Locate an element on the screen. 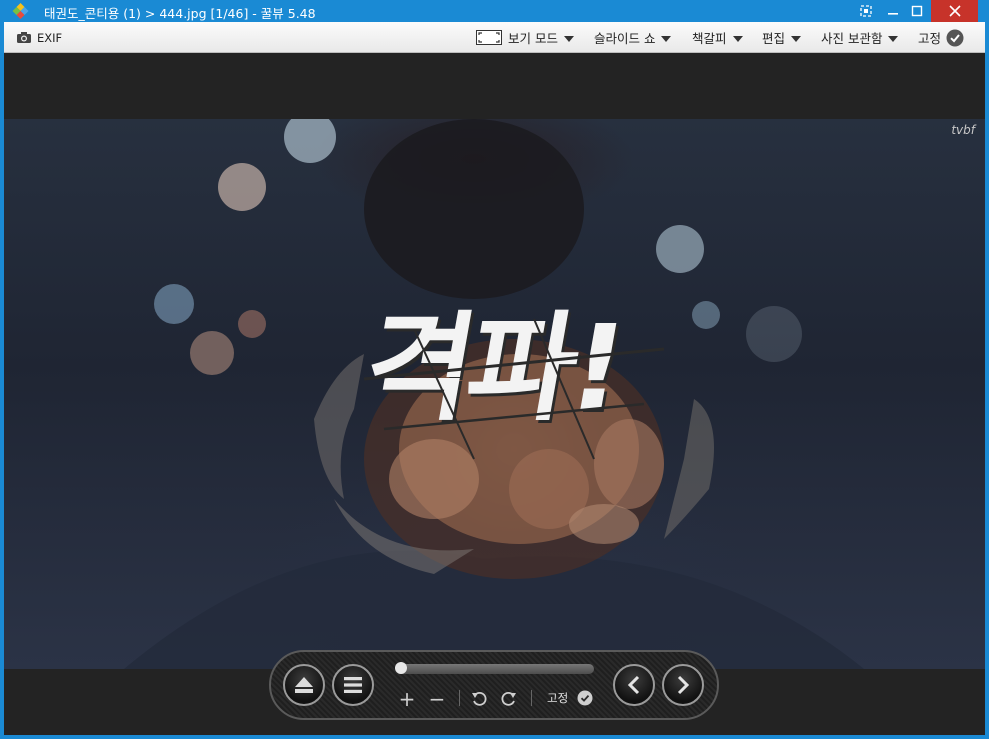 The width and height of the screenshot is (989, 739). slideshow-menu: 슬라이드 쇼 is located at coordinates (633, 37).